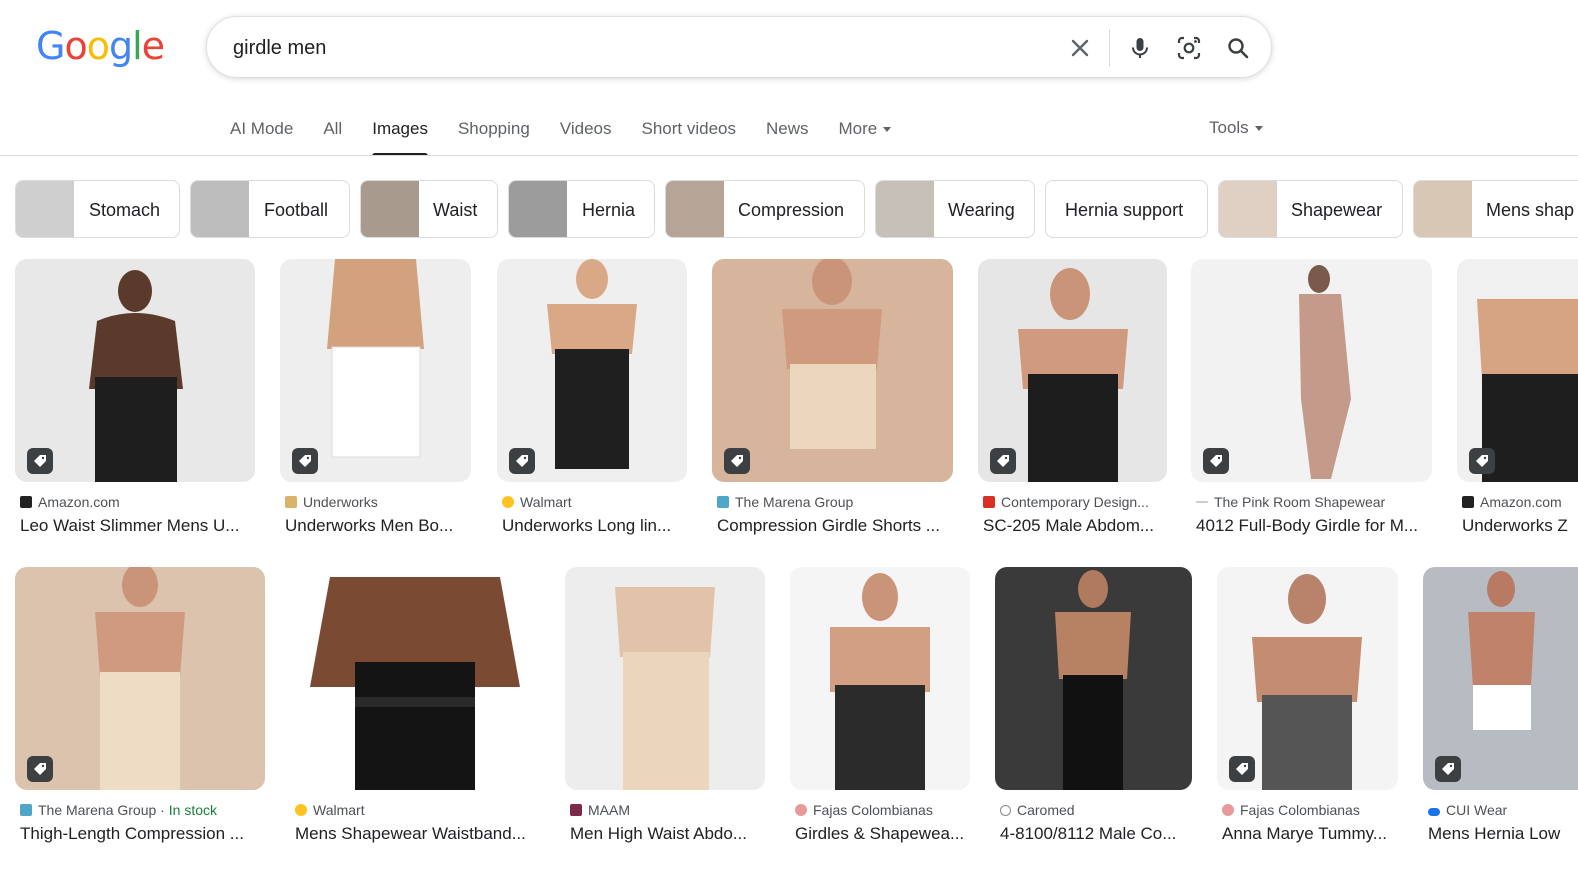 Image resolution: width=1578 pixels, height=873 pixels. I want to click on search-box, so click(739, 47).